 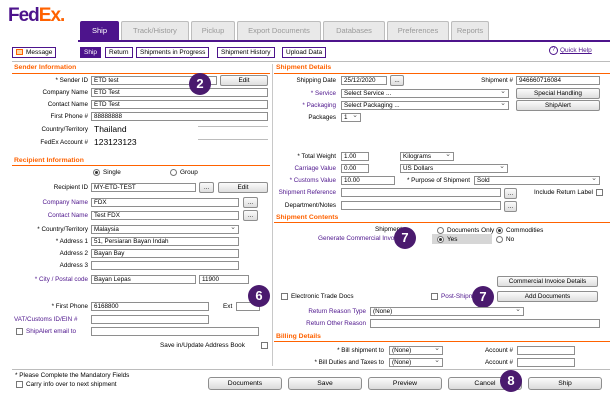 I want to click on recipient-id-input: MY-ETD-TEST, so click(x=143, y=187).